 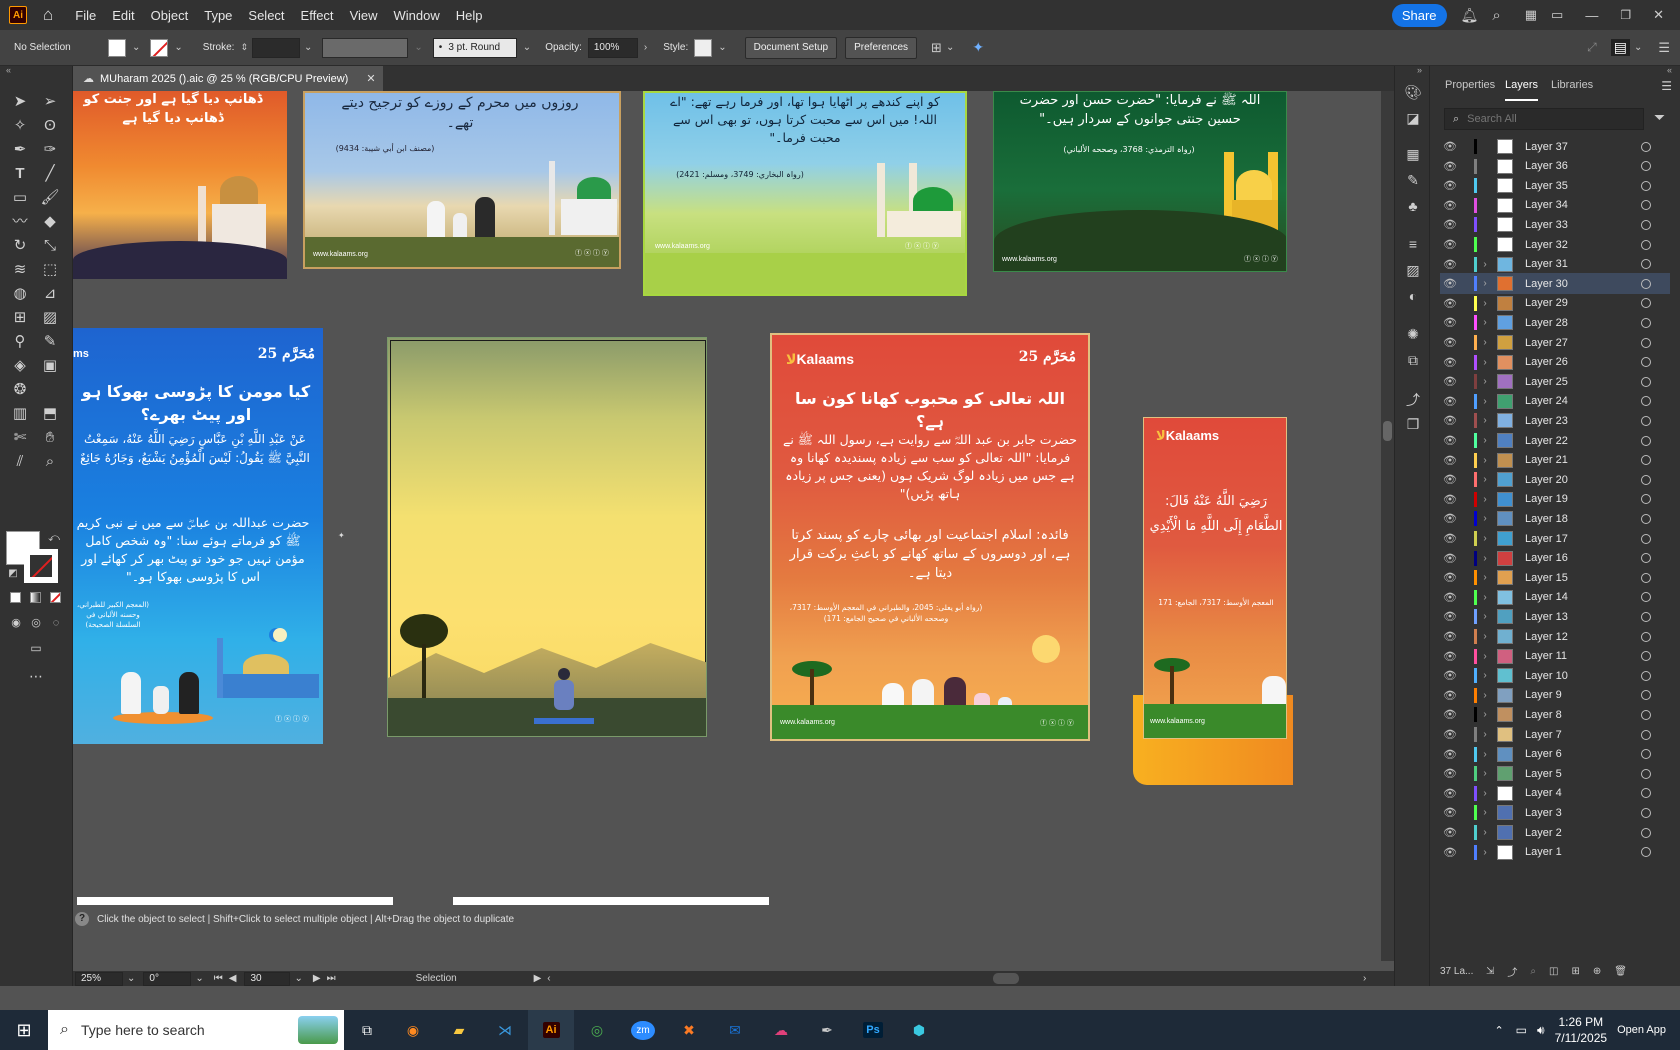 I want to click on rotate-tool-icon: ↻, so click(x=20, y=246).